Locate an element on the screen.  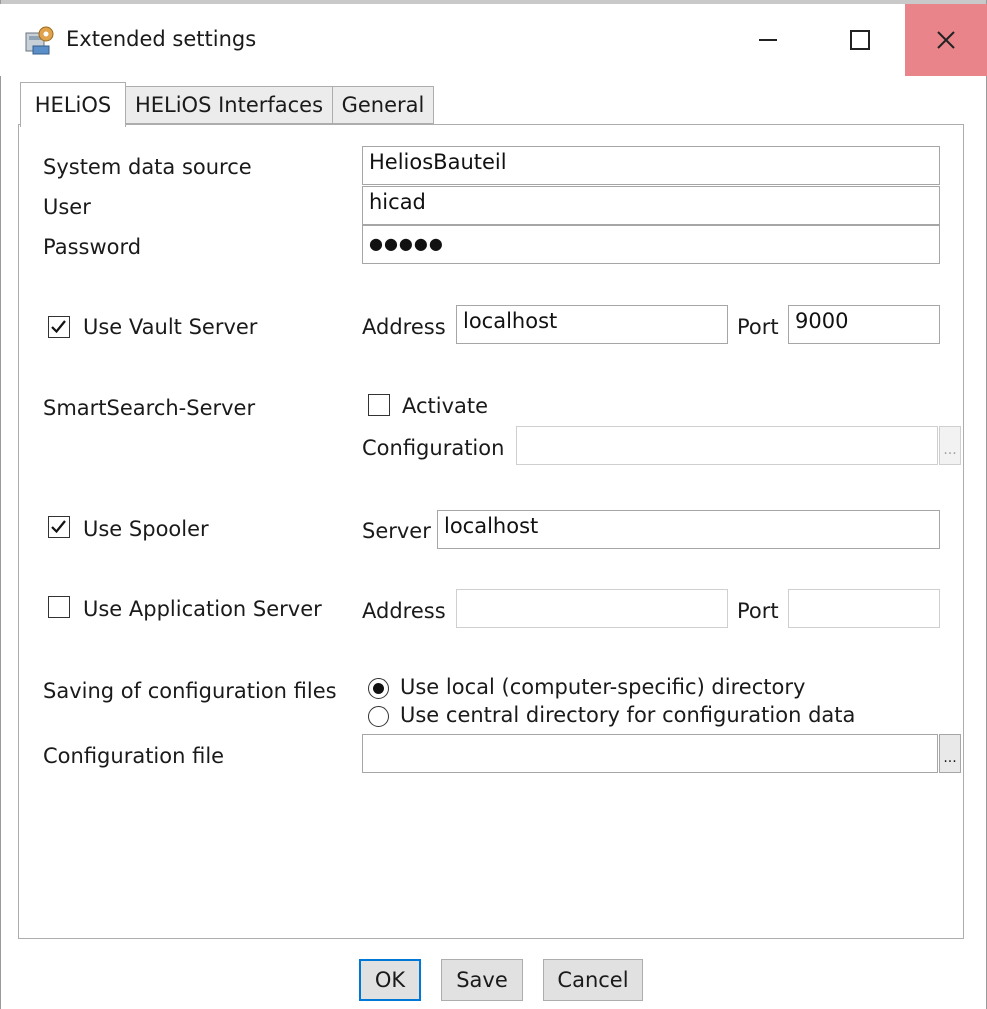
radio-selected-dot is located at coordinates (378, 688).